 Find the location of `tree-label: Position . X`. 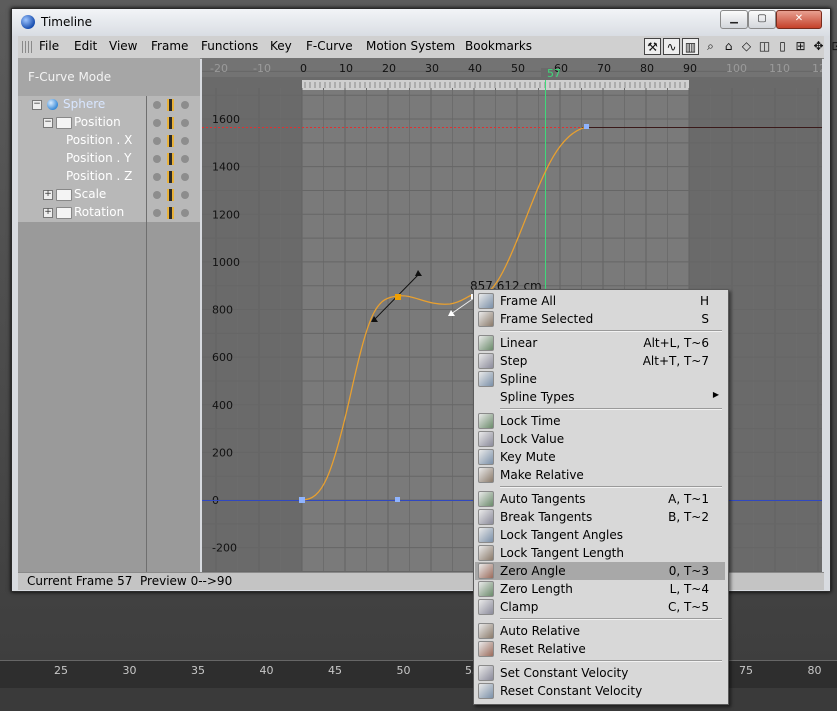

tree-label: Position . X is located at coordinates (99, 140).